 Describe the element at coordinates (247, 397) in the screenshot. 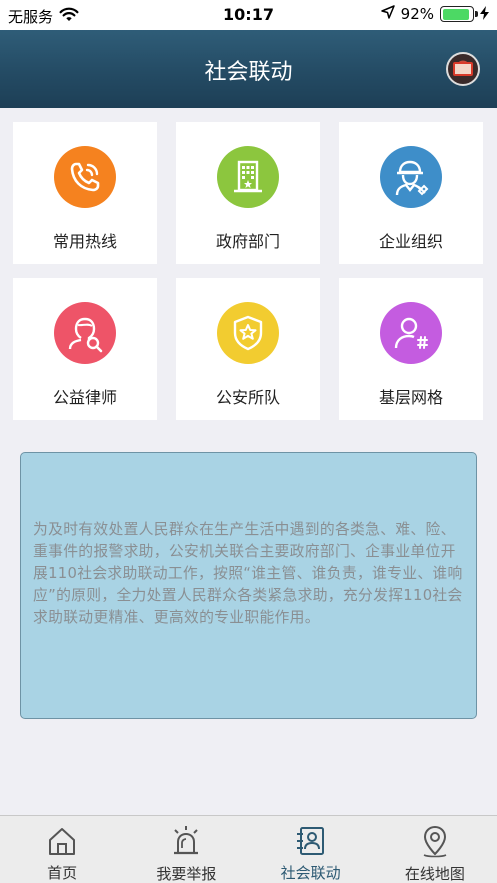

I see `tile-label: 公安所队` at that location.